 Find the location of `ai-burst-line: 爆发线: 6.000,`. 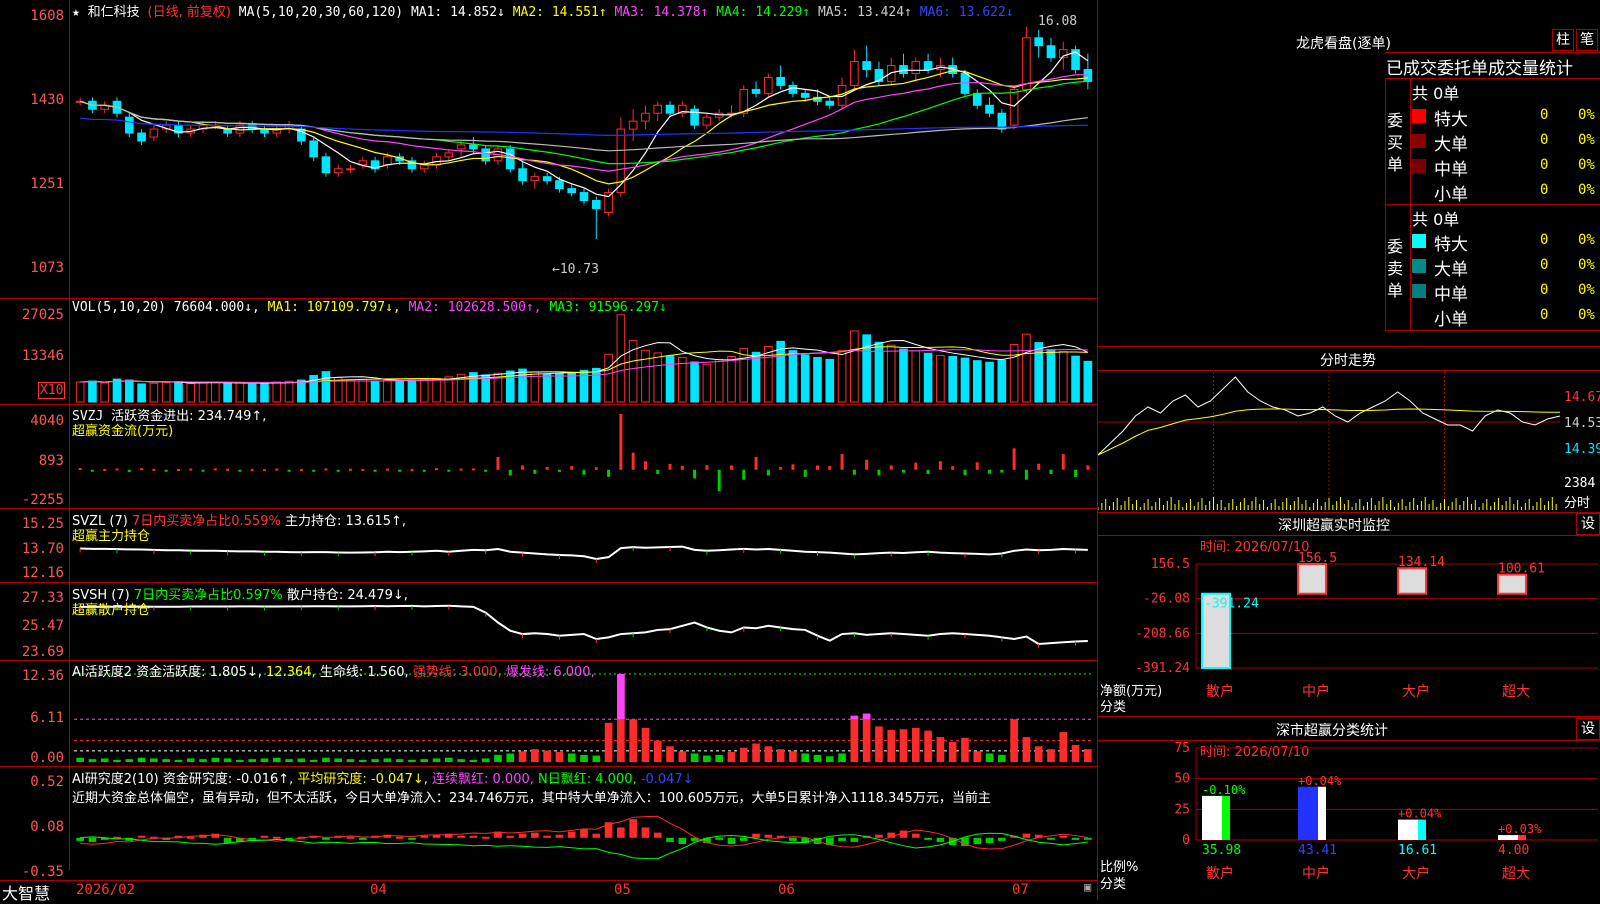

ai-burst-line: 爆发线: 6.000, is located at coordinates (550, 672).